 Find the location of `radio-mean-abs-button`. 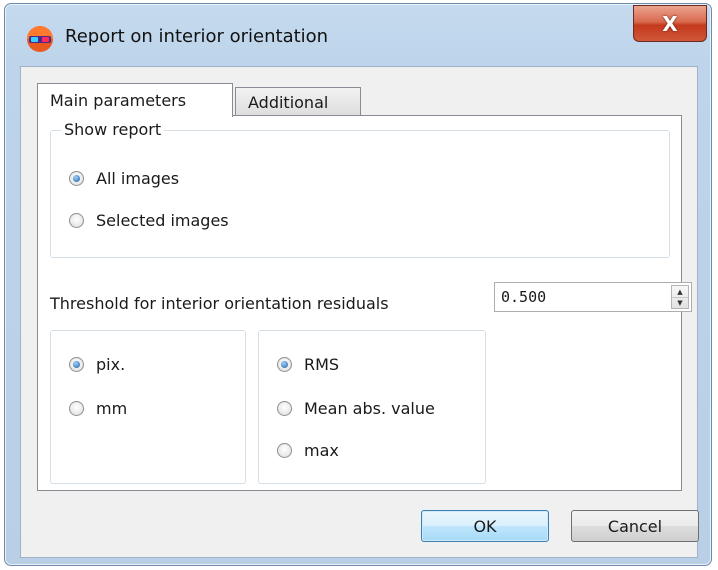

radio-mean-abs-button is located at coordinates (284, 408).